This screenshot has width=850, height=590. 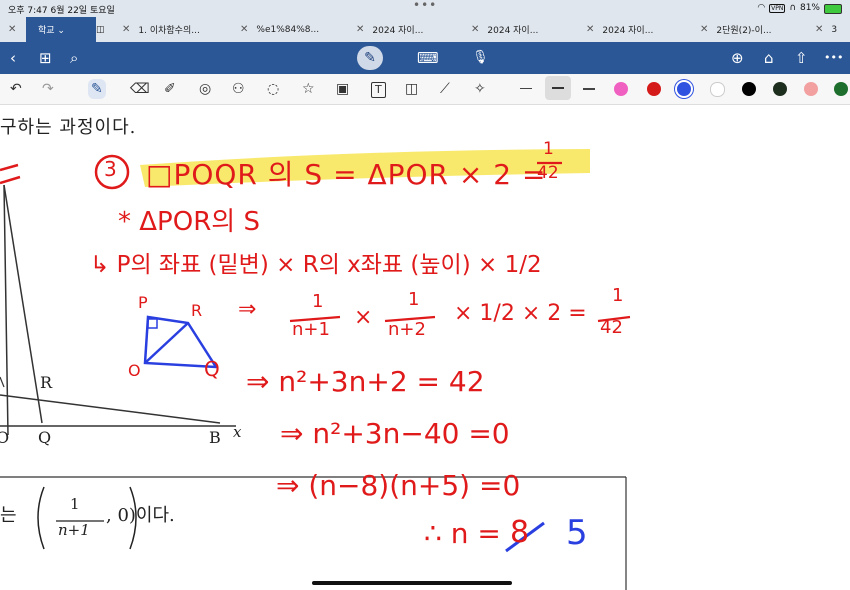 What do you see at coordinates (318, 301) in the screenshot?
I see `note-frac1-num: 1` at bounding box center [318, 301].